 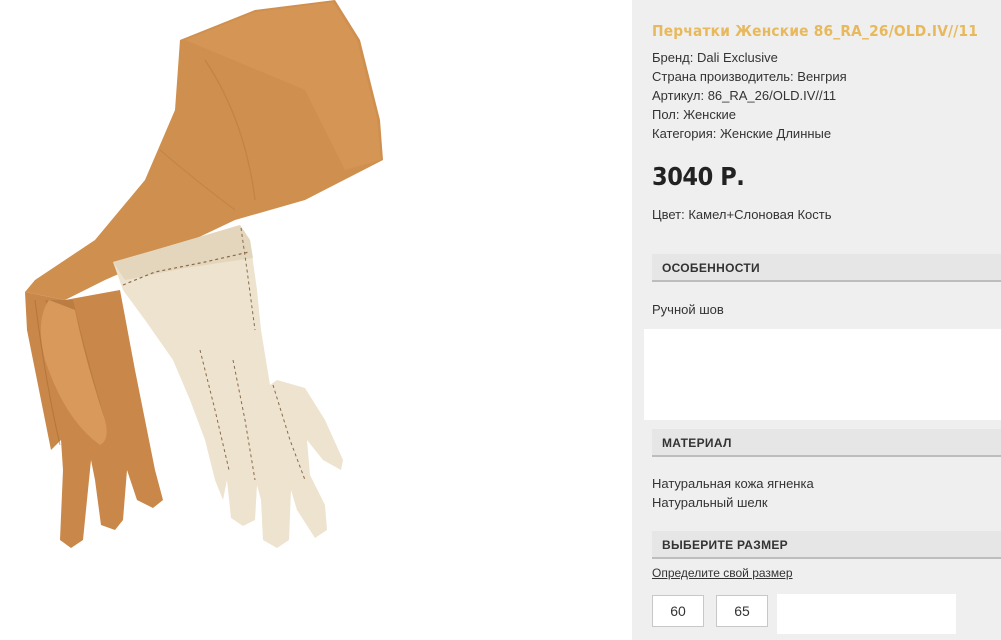 What do you see at coordinates (678, 611) in the screenshot?
I see `size-option-60: 60` at bounding box center [678, 611].